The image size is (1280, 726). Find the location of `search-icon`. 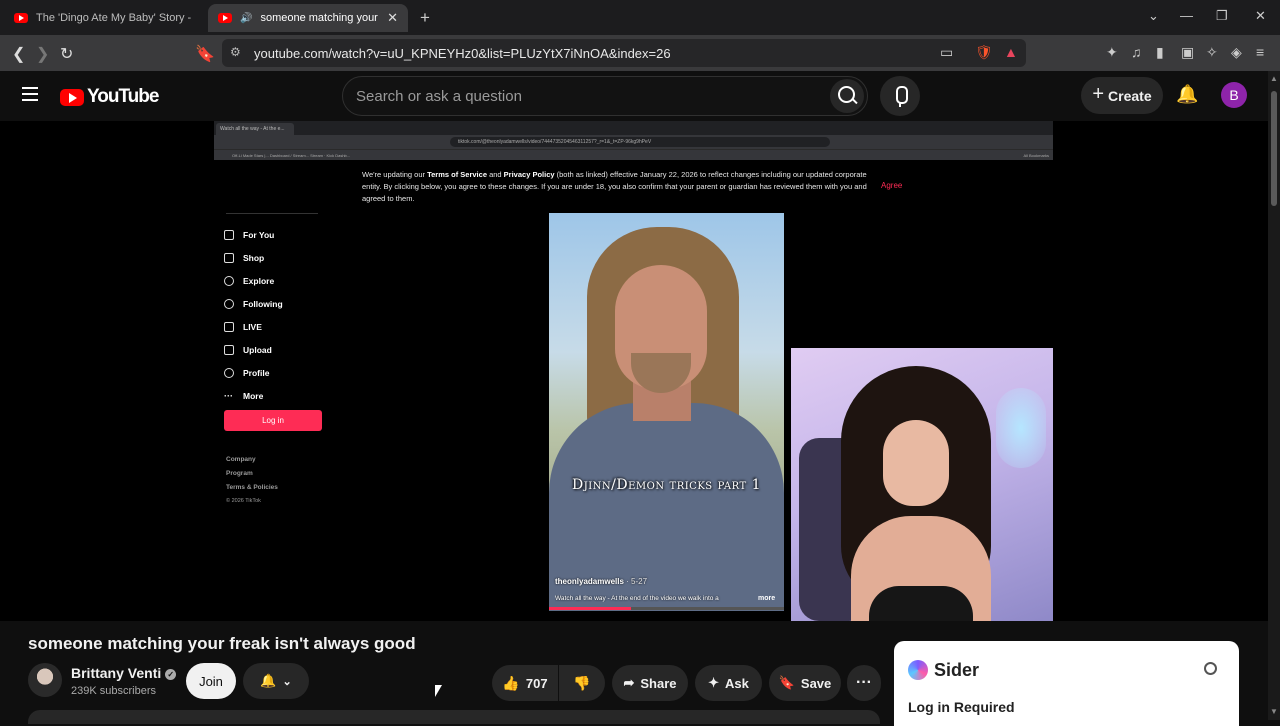

search-icon is located at coordinates (847, 96).